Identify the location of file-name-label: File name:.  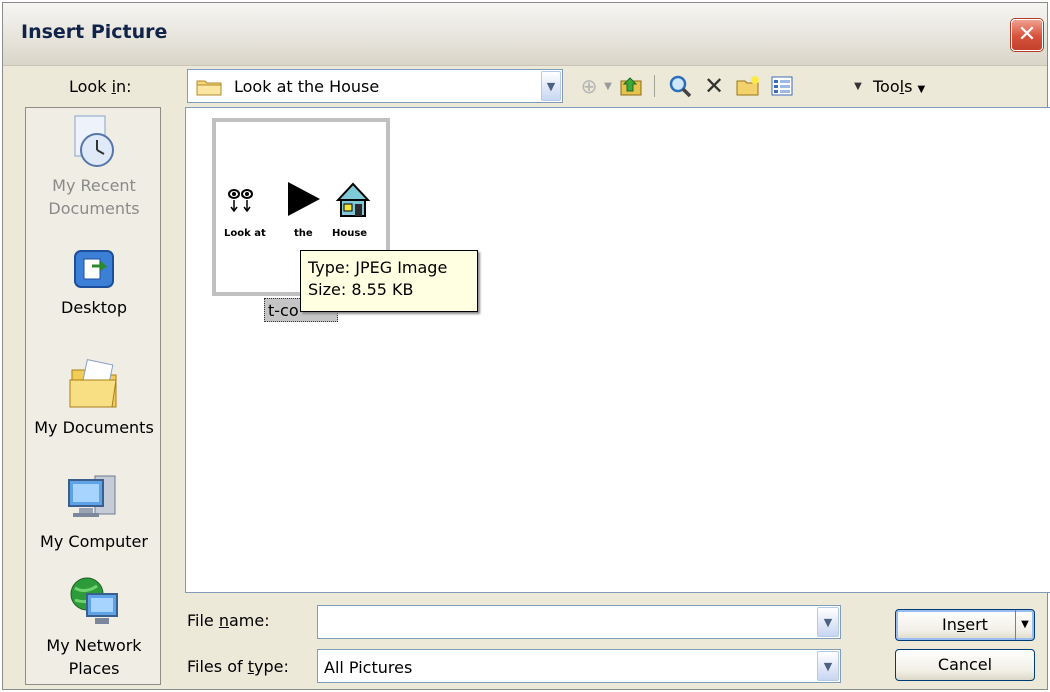
(228, 620).